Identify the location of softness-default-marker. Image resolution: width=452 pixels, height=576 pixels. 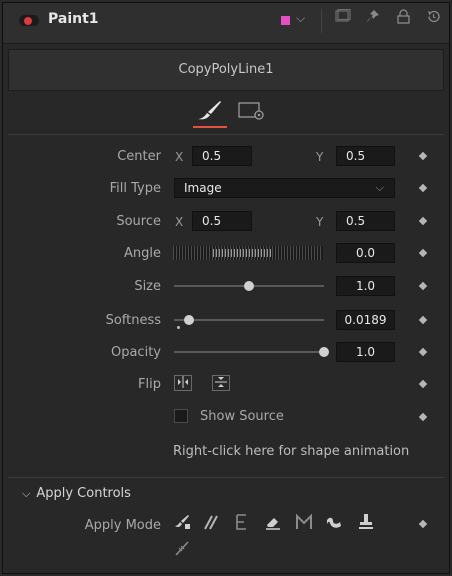
(178, 327).